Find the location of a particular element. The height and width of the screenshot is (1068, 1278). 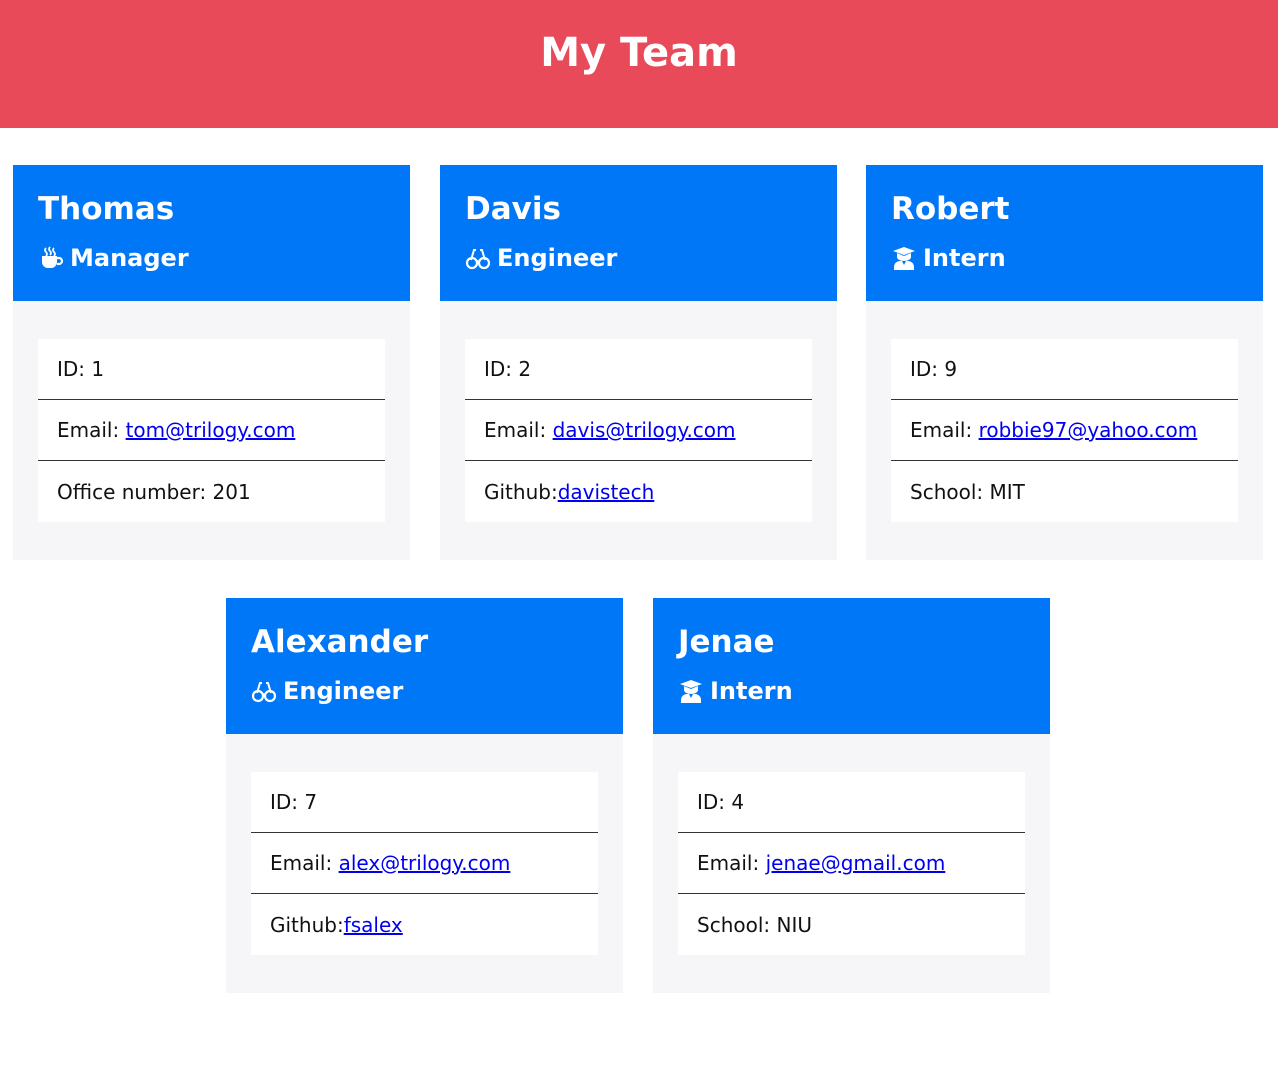

email-link: davis@trilogy.com is located at coordinates (644, 430).